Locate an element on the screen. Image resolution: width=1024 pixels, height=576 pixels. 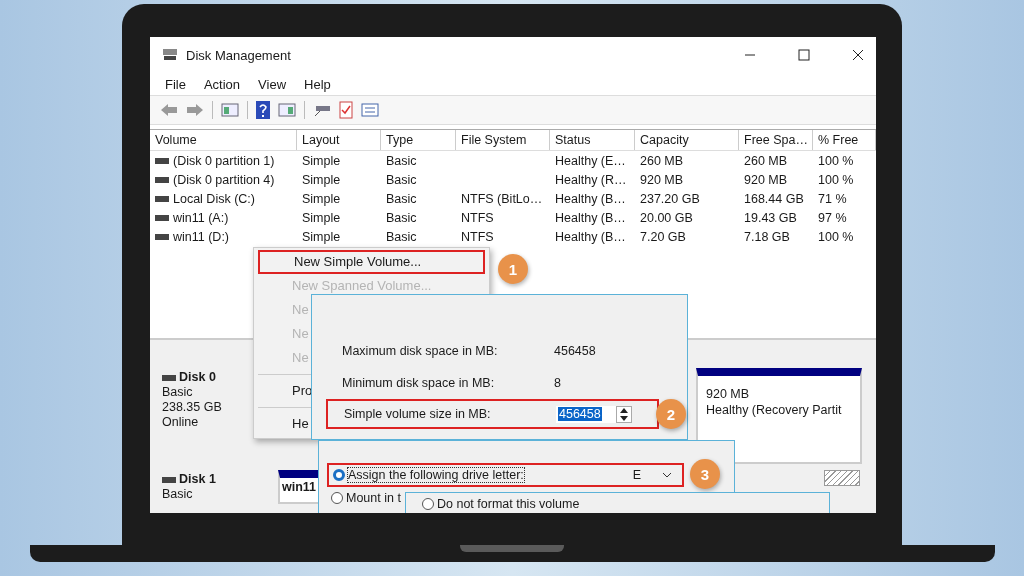
table-cell-text: 7.20 GB is located at coordinates (663, 236).